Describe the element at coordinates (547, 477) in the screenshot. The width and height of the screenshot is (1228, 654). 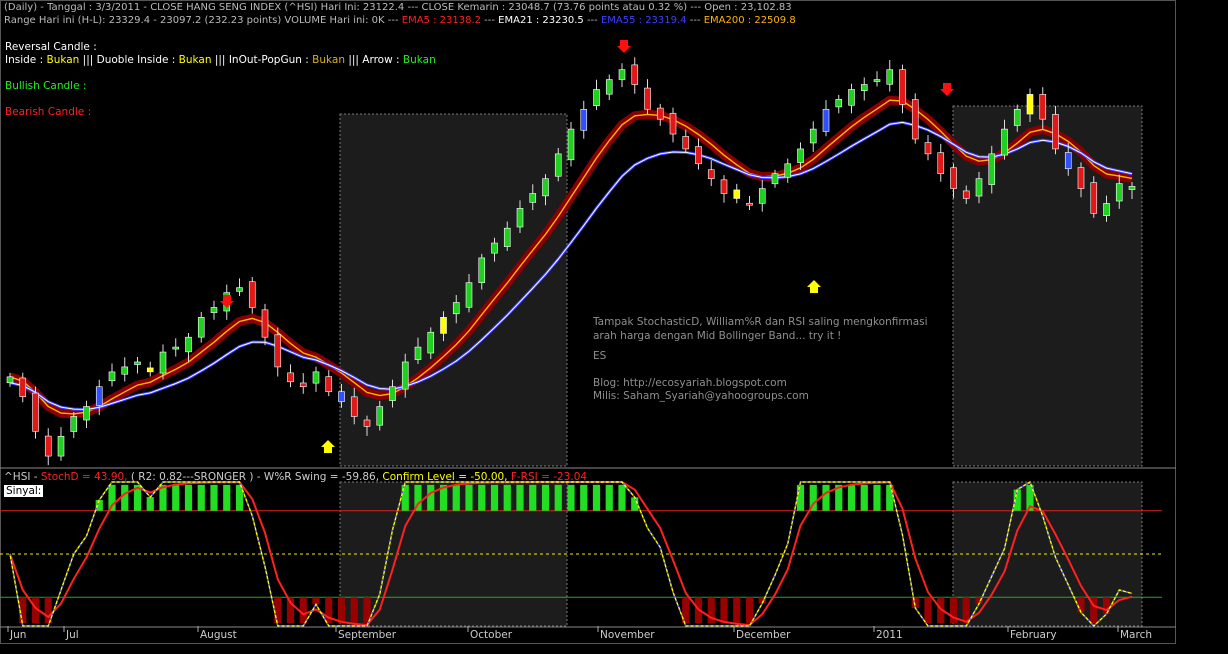
I see `ind-rsi: F-RSI = -23.04` at that location.